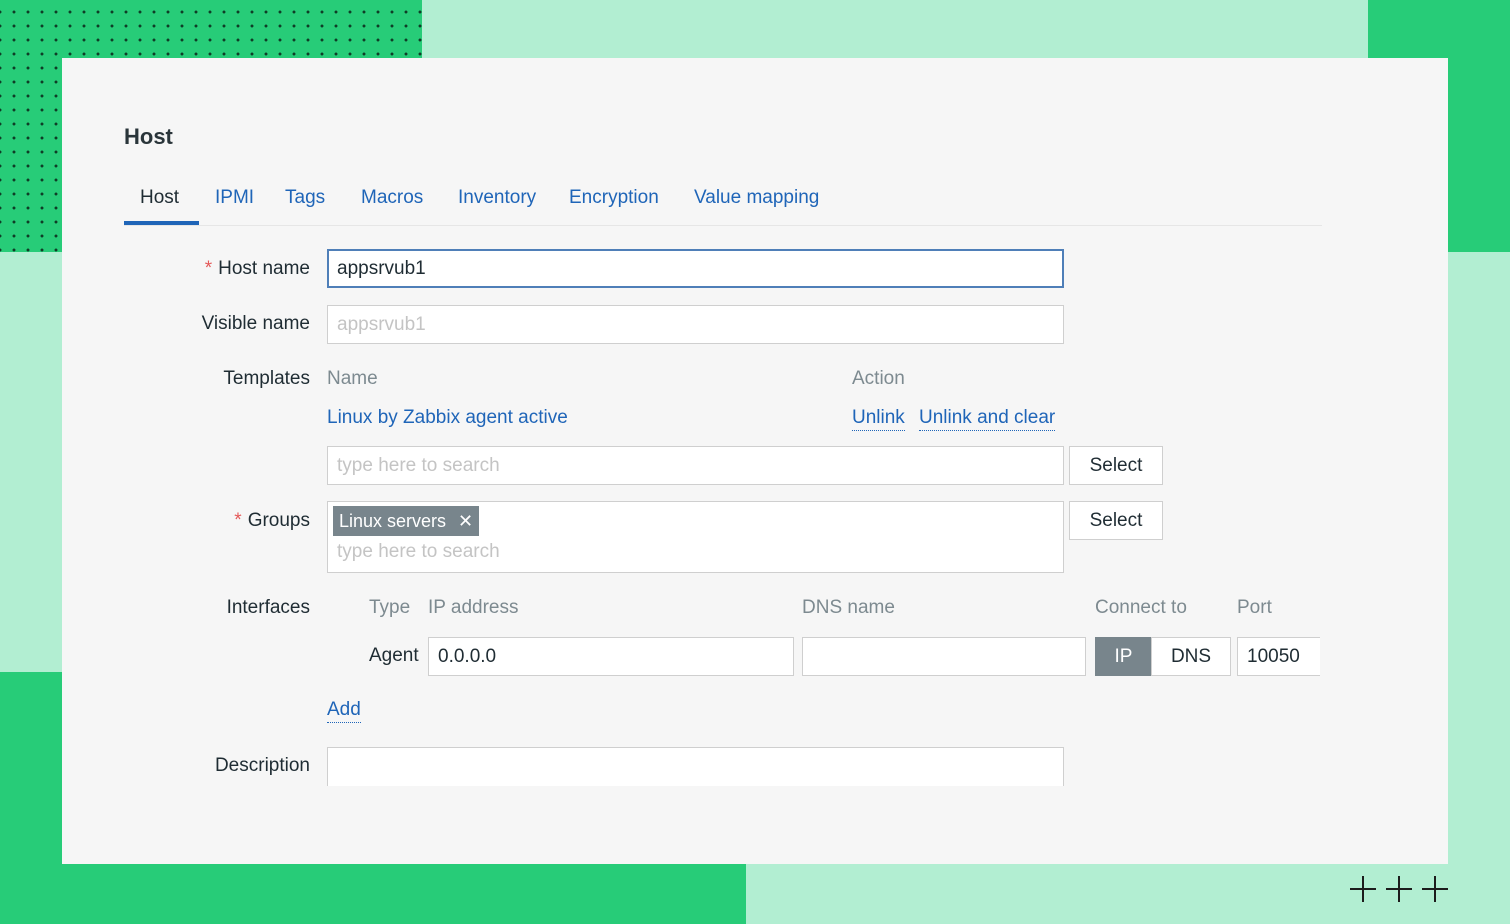  I want to click on plus-decoration, so click(1399, 889).